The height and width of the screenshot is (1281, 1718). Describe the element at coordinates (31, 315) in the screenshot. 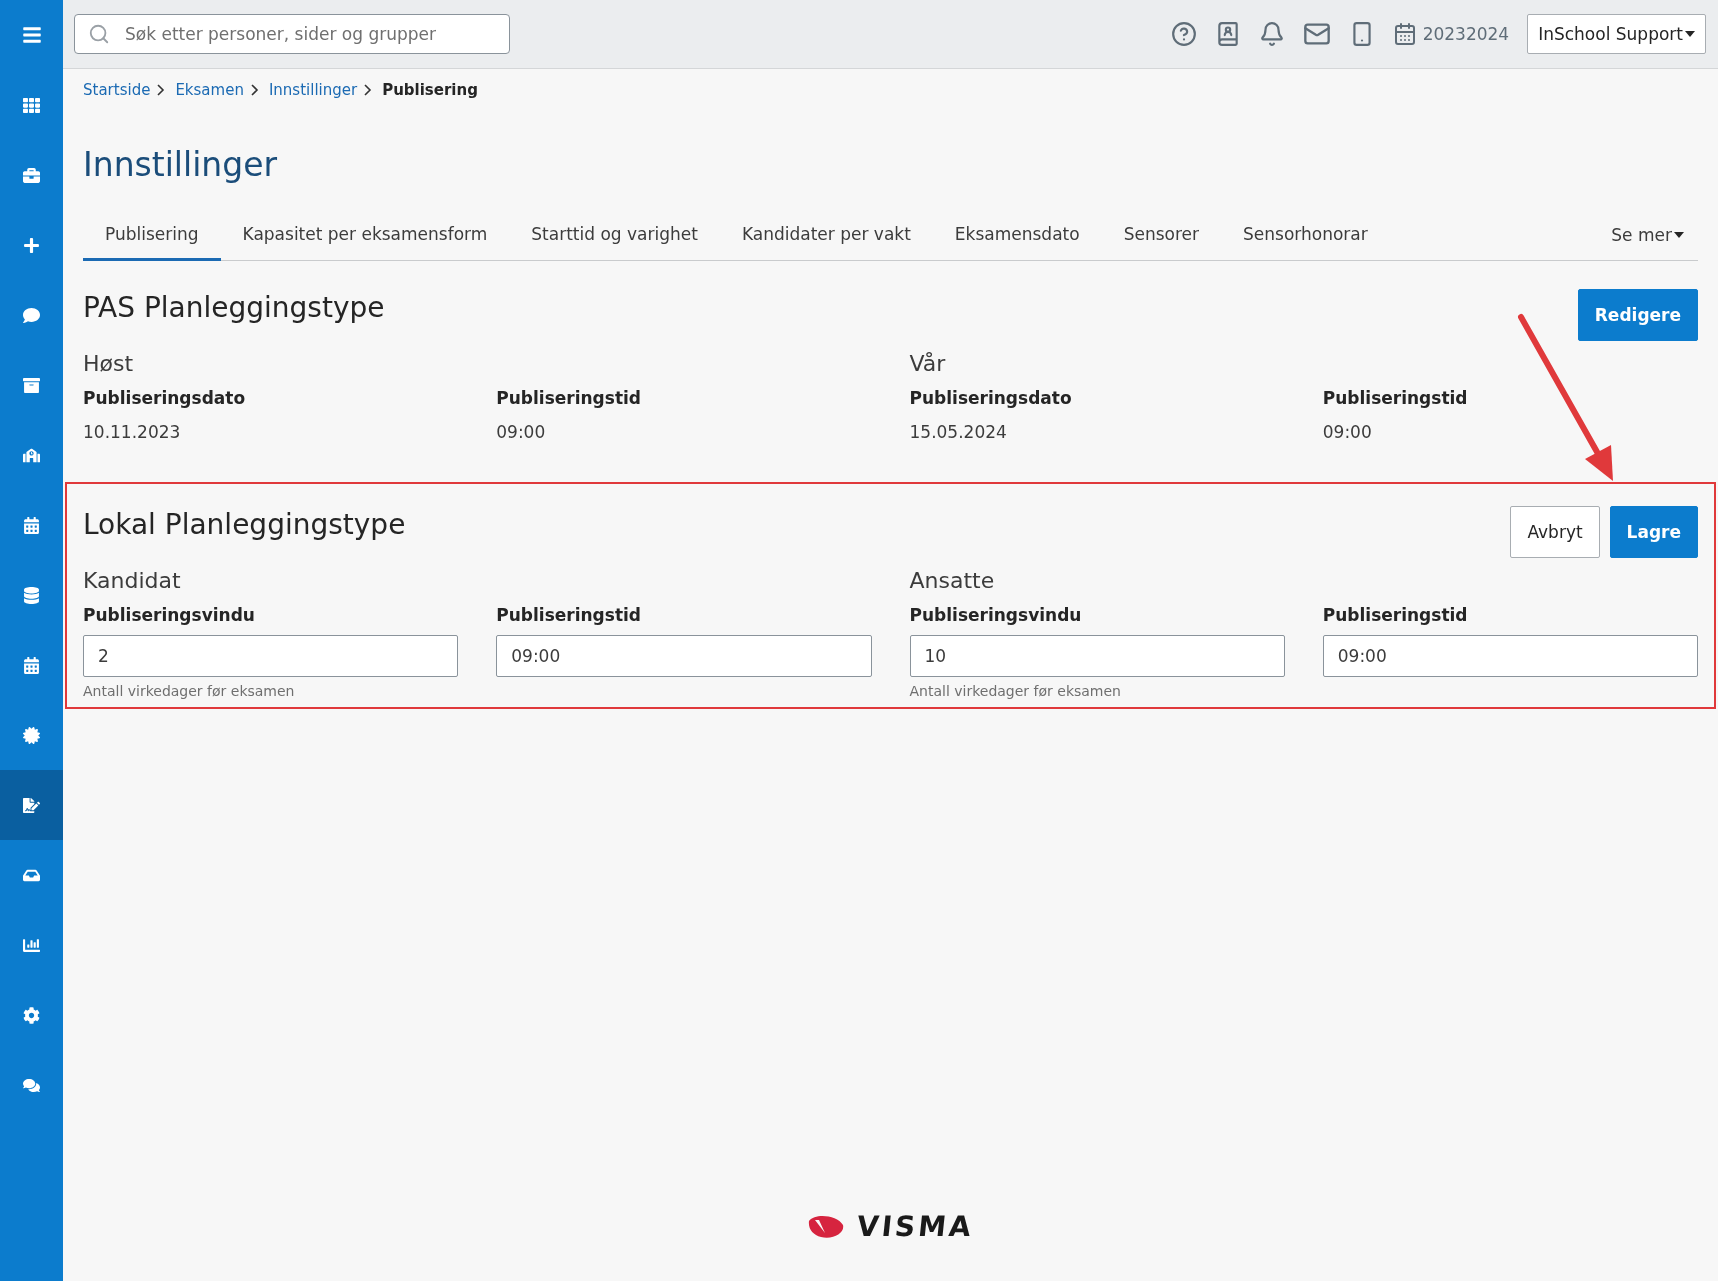

I see `speech-bubble-icon` at that location.